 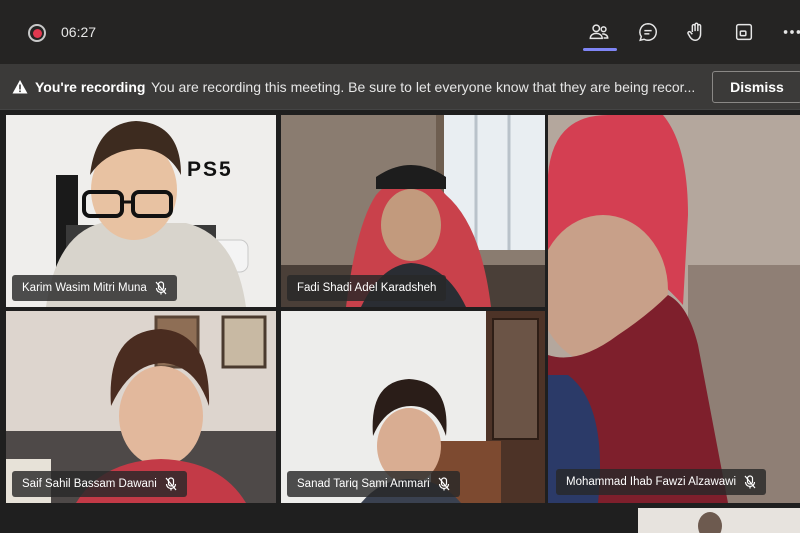 What do you see at coordinates (756, 87) in the screenshot?
I see `dismiss-button: Dismiss` at bounding box center [756, 87].